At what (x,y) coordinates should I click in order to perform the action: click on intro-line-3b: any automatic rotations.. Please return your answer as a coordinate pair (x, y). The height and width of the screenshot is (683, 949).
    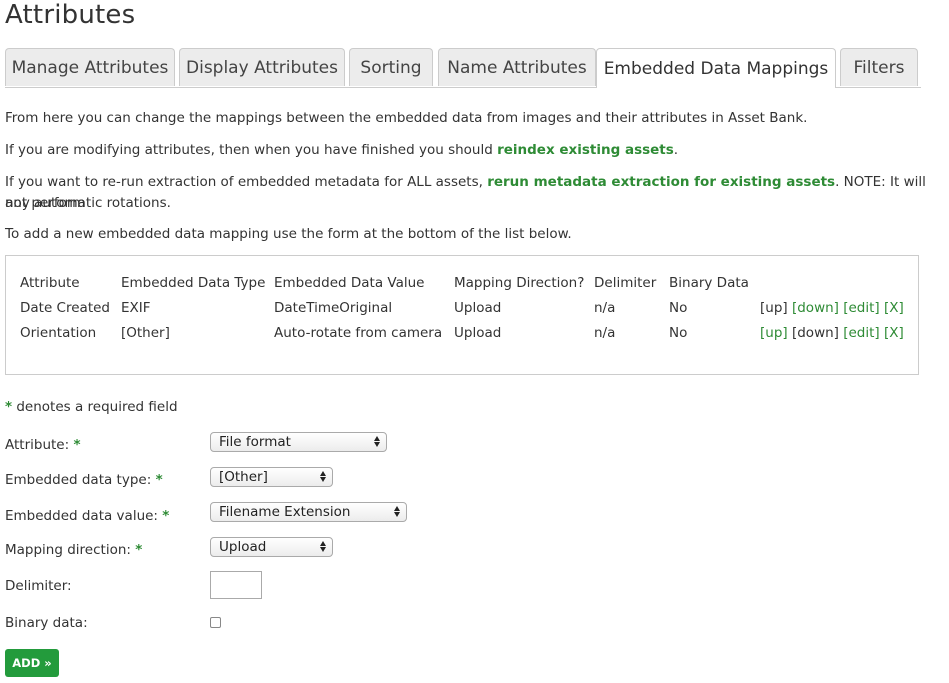
    Looking at the image, I should click on (88, 203).